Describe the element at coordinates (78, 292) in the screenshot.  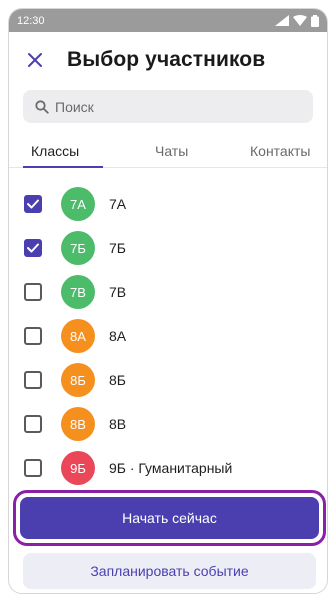
I see `avatar: 7В` at that location.